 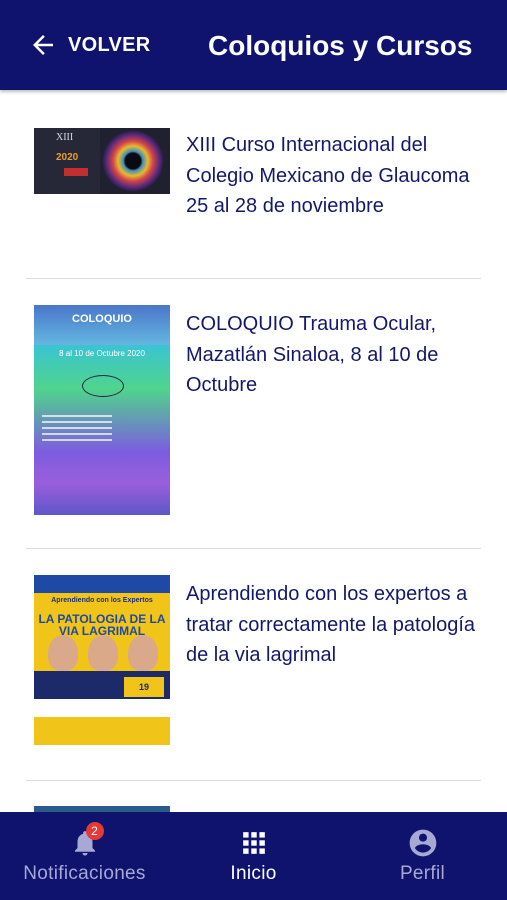 I want to click on bottom-tab-bar: 2 Notificaciones Inicio Perfil, so click(x=253, y=856).